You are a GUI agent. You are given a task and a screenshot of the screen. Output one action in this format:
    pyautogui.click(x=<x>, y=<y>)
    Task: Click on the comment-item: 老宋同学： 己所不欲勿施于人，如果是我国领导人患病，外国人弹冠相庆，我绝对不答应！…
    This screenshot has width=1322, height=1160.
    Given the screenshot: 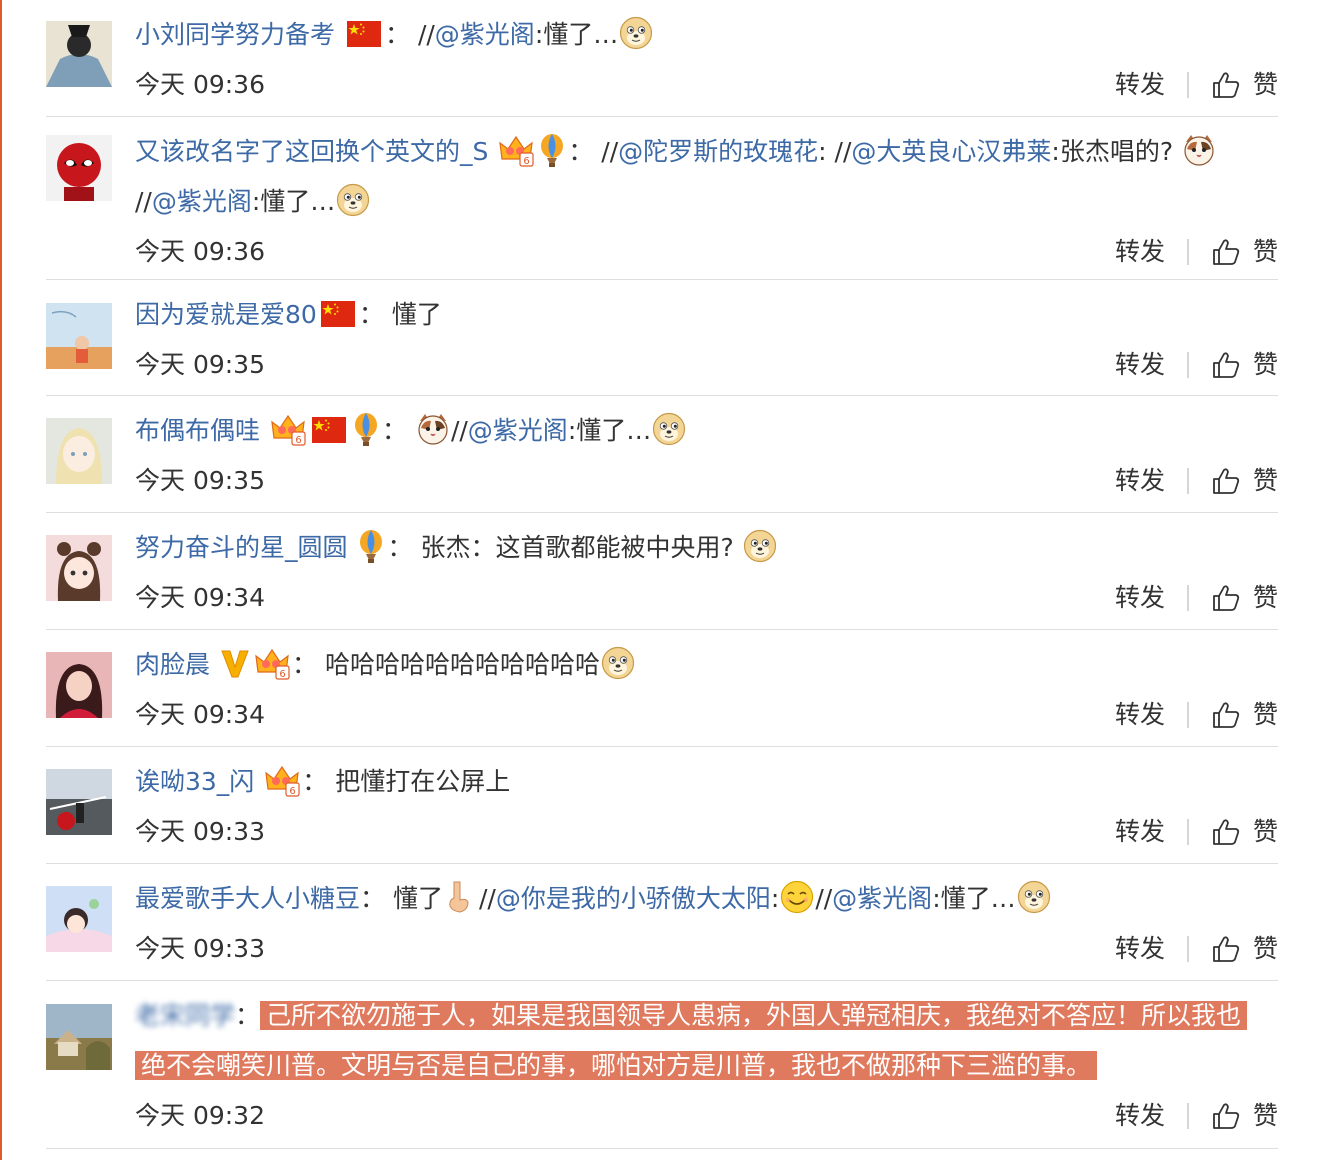 What is the action you would take?
    pyautogui.click(x=662, y=1065)
    